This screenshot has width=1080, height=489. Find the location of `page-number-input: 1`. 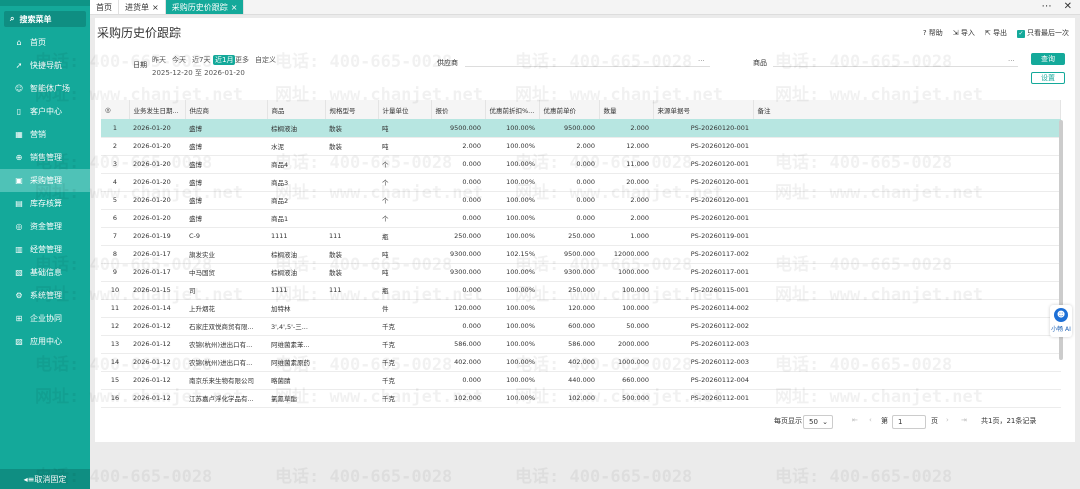

page-number-input: 1 is located at coordinates (909, 422).